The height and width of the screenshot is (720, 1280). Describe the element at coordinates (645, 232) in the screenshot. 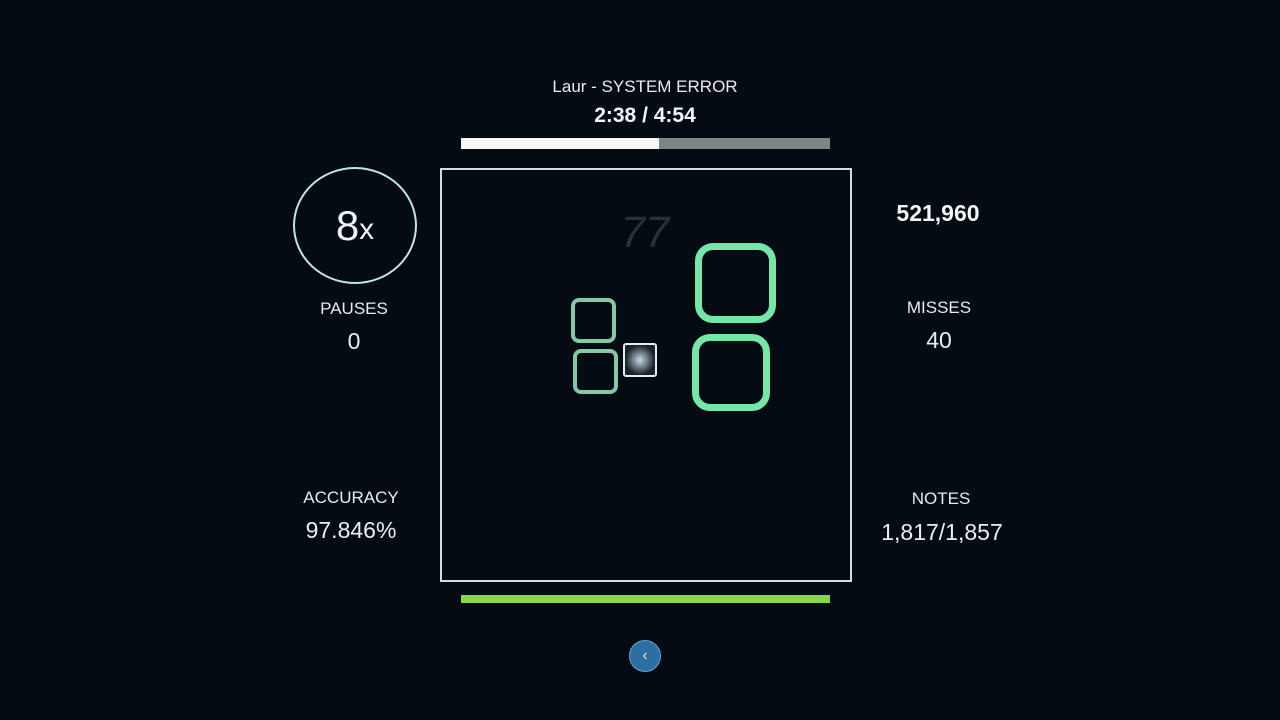

I see `combo-counter: 77` at that location.